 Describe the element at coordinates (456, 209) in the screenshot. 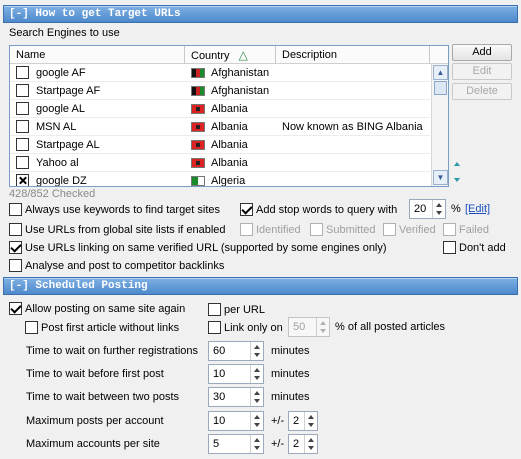

I see `percent-label: %` at that location.